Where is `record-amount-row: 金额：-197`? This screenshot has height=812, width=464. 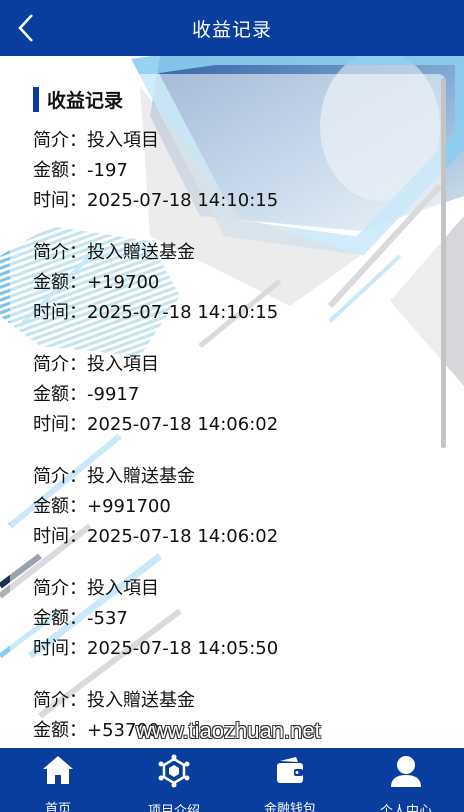 record-amount-row: 金额：-197 is located at coordinates (233, 171).